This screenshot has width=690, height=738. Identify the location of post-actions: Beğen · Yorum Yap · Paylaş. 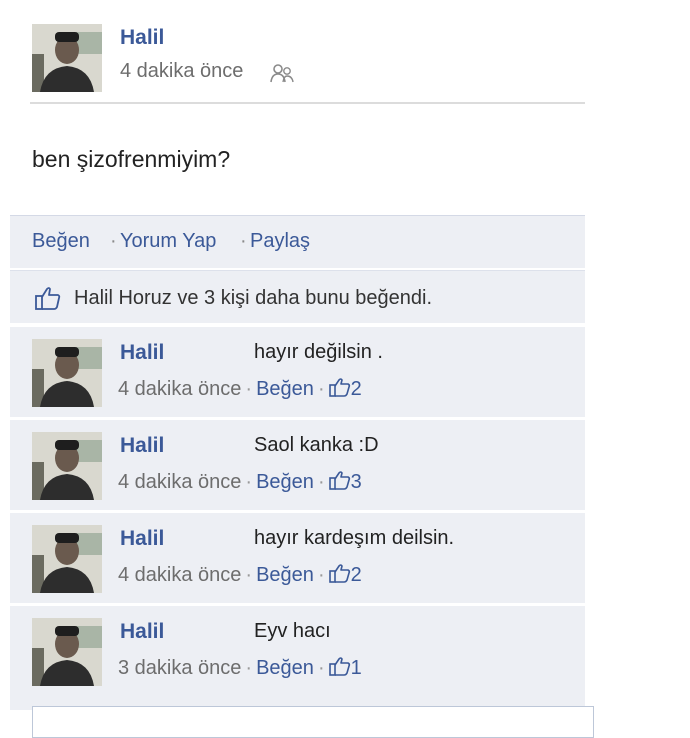
(297, 241).